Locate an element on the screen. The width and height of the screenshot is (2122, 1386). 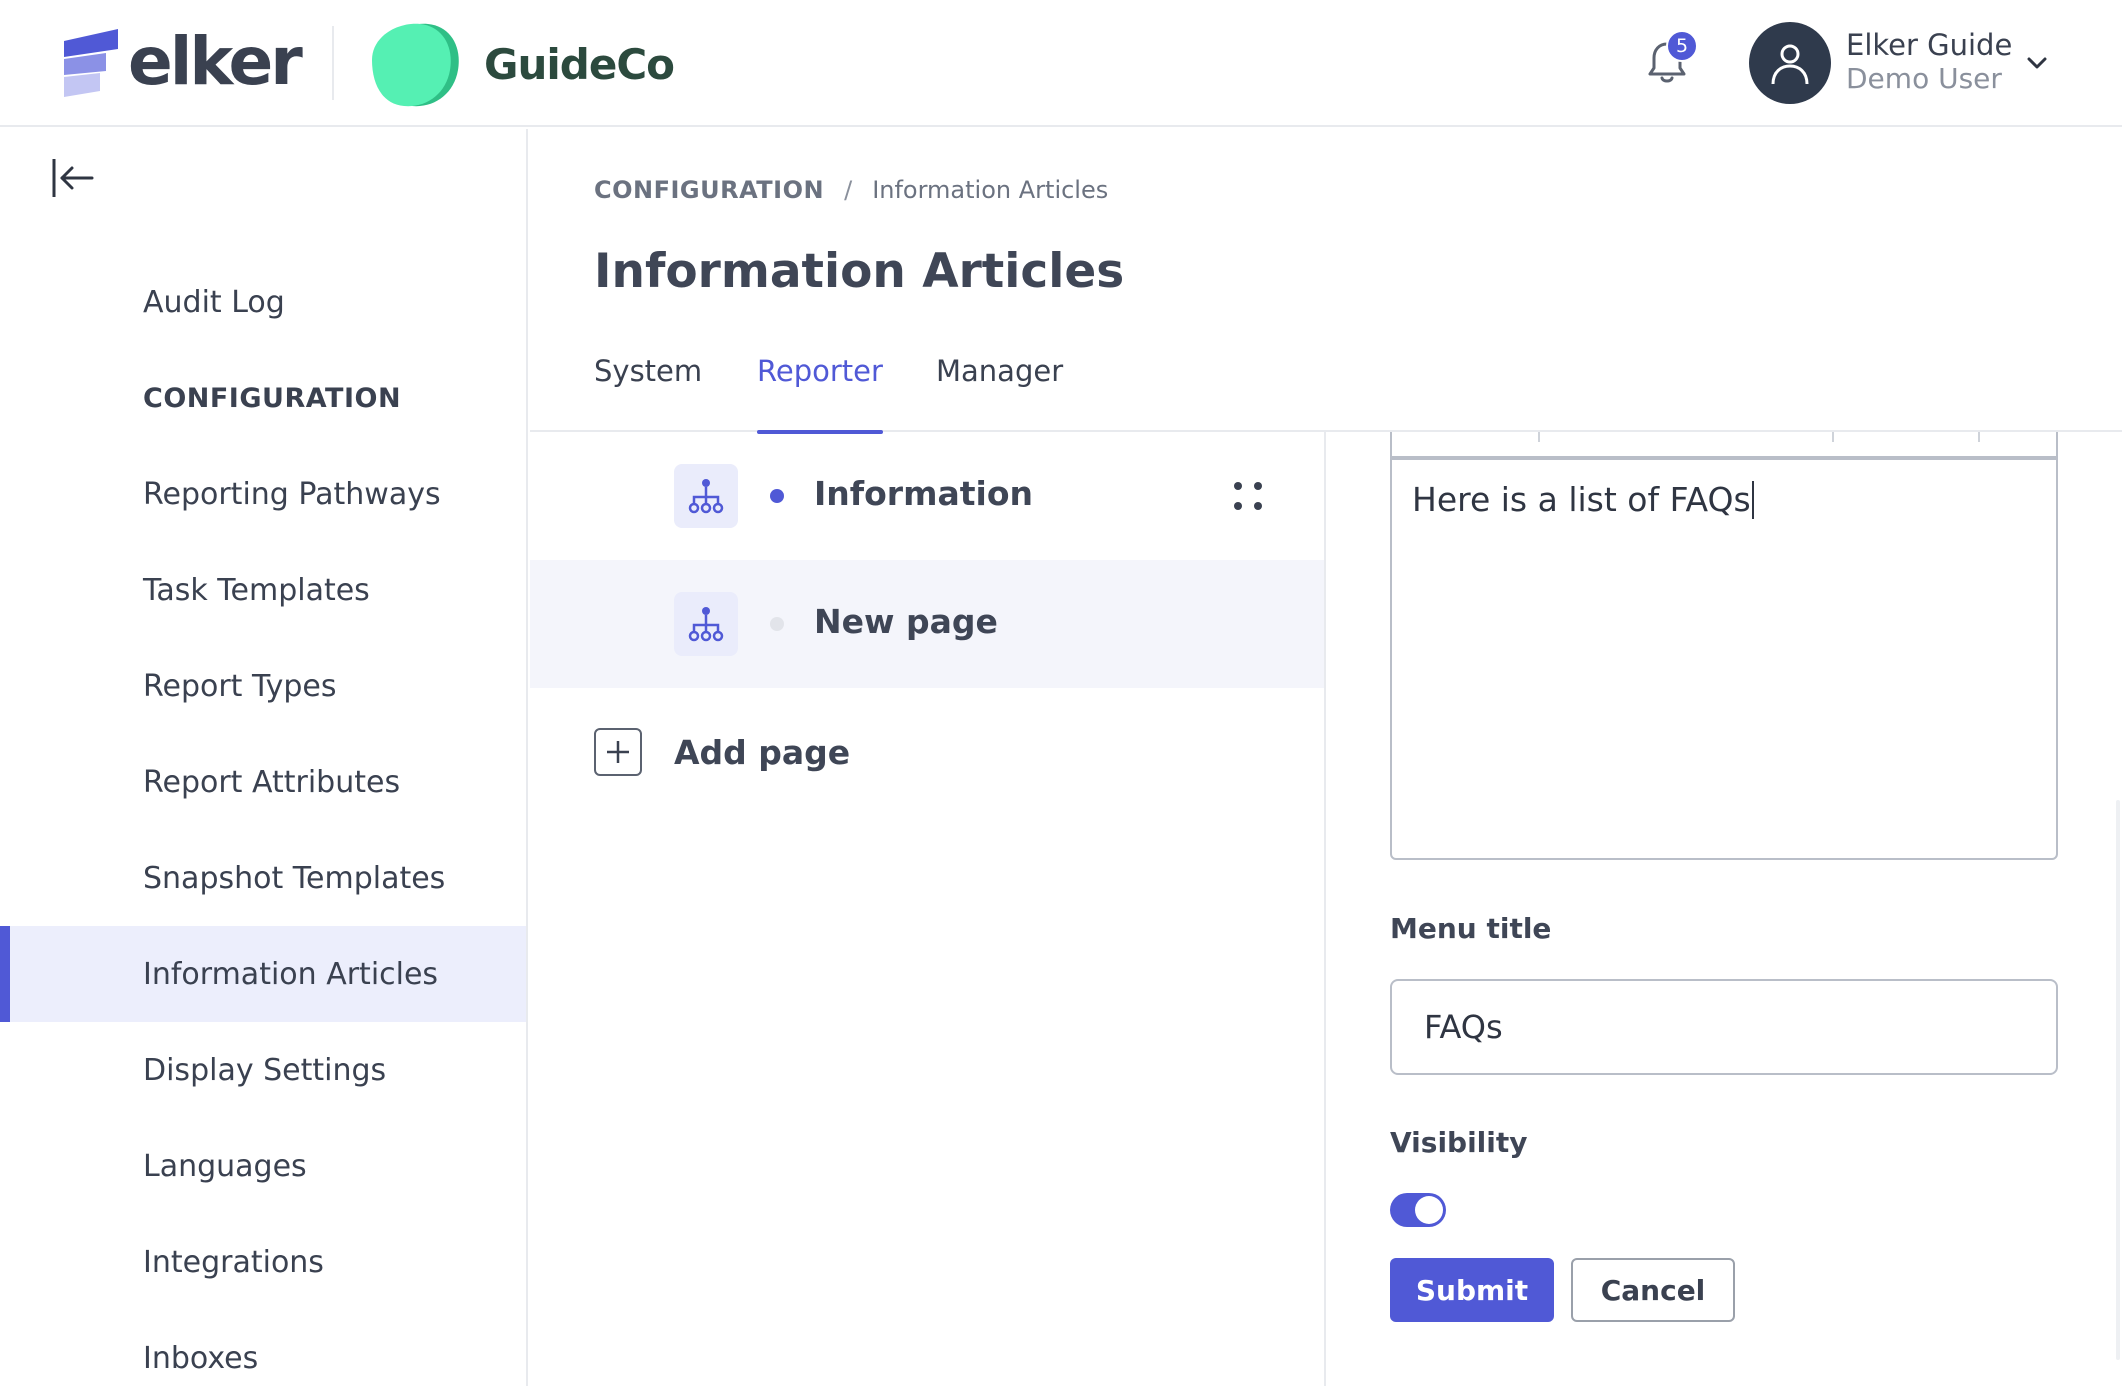
add-page-button: Add page is located at coordinates (722, 752).